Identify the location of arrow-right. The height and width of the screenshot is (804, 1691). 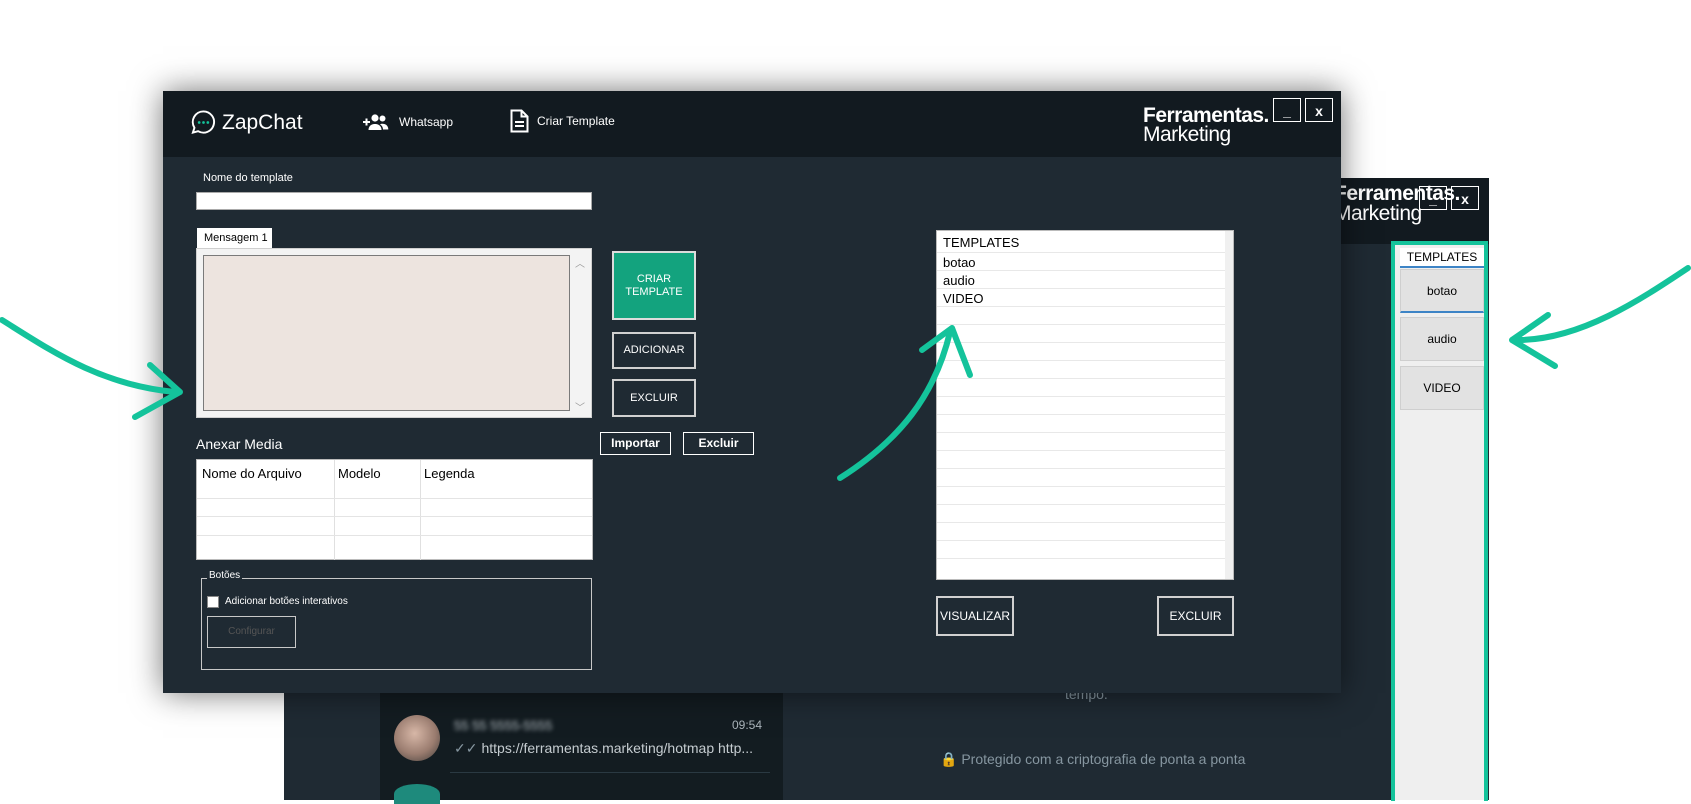
(1603, 304).